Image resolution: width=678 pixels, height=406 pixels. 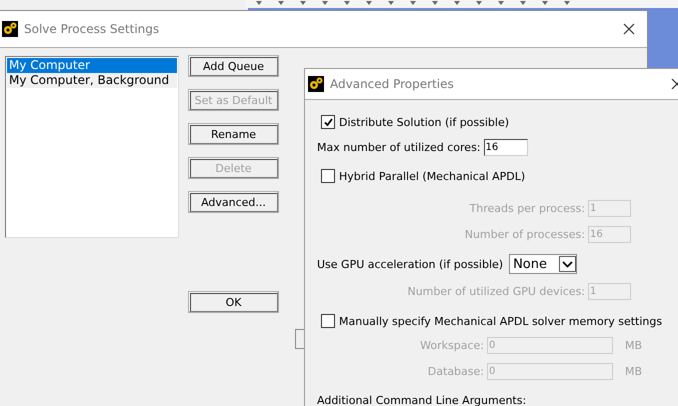 I want to click on queue-item: My Computer, Background, so click(x=92, y=80).